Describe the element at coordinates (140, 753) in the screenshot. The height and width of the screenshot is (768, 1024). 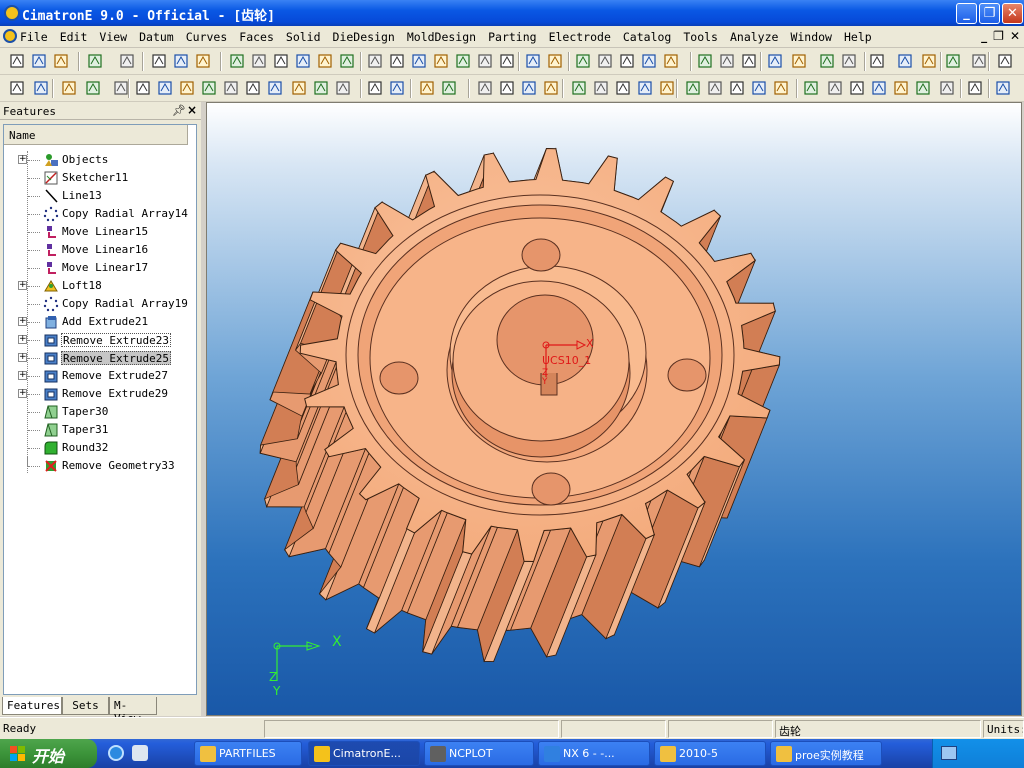
I see `desktop-icon` at that location.